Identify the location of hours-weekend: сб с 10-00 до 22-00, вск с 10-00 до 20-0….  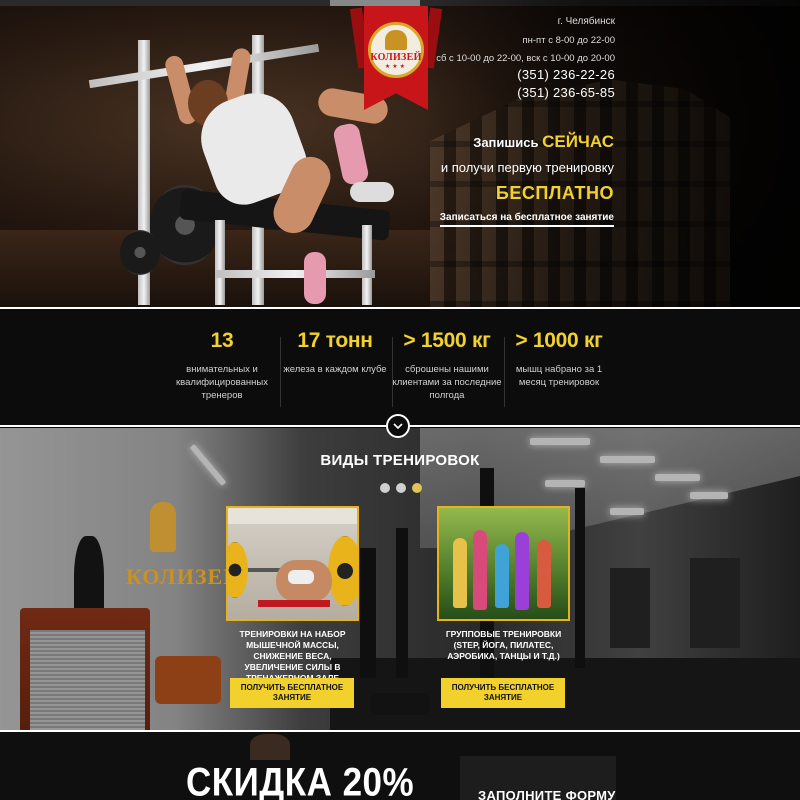
(525, 58).